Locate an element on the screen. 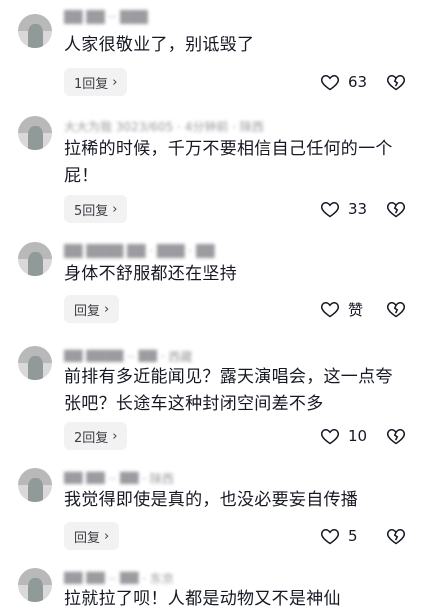 This screenshot has height=613, width=424. like-button: 5 is located at coordinates (339, 536).